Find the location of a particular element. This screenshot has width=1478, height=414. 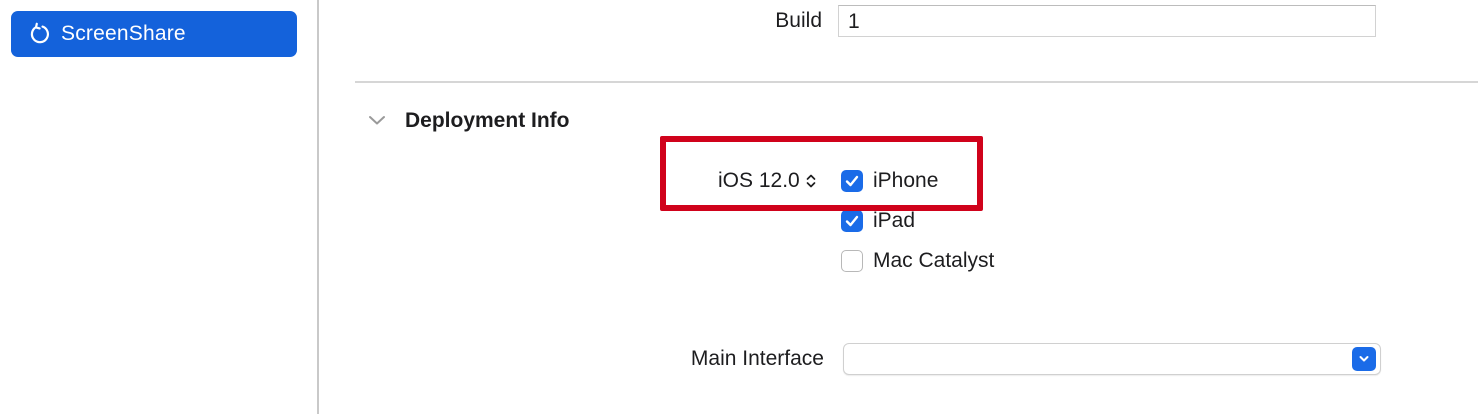

checkbox-mac-catalyst: Mac Catalyst is located at coordinates (917, 261).